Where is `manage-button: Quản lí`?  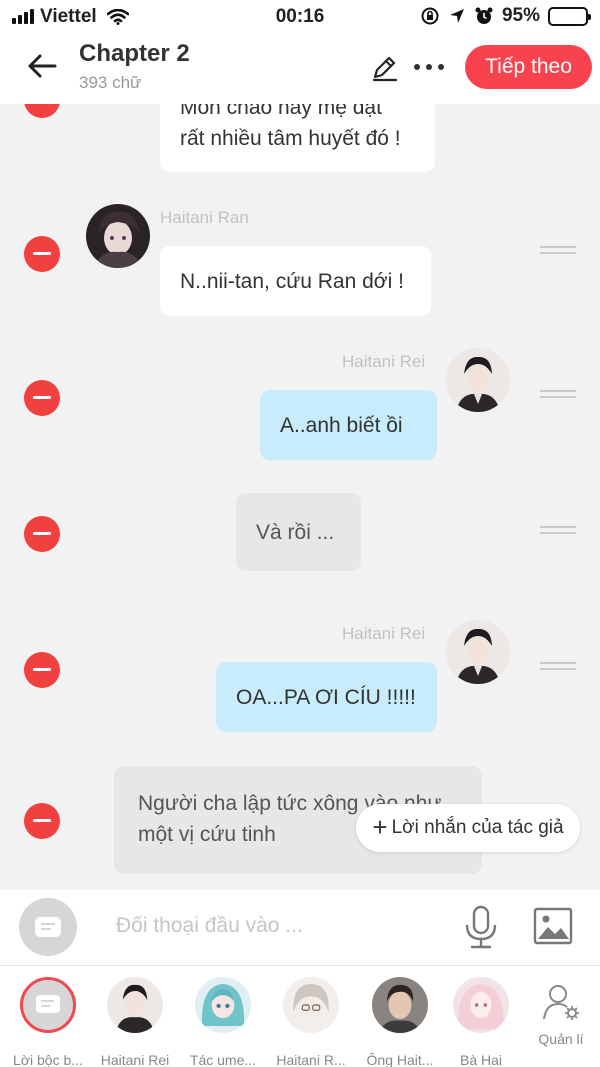
manage-button: Quản lí is located at coordinates (561, 1014).